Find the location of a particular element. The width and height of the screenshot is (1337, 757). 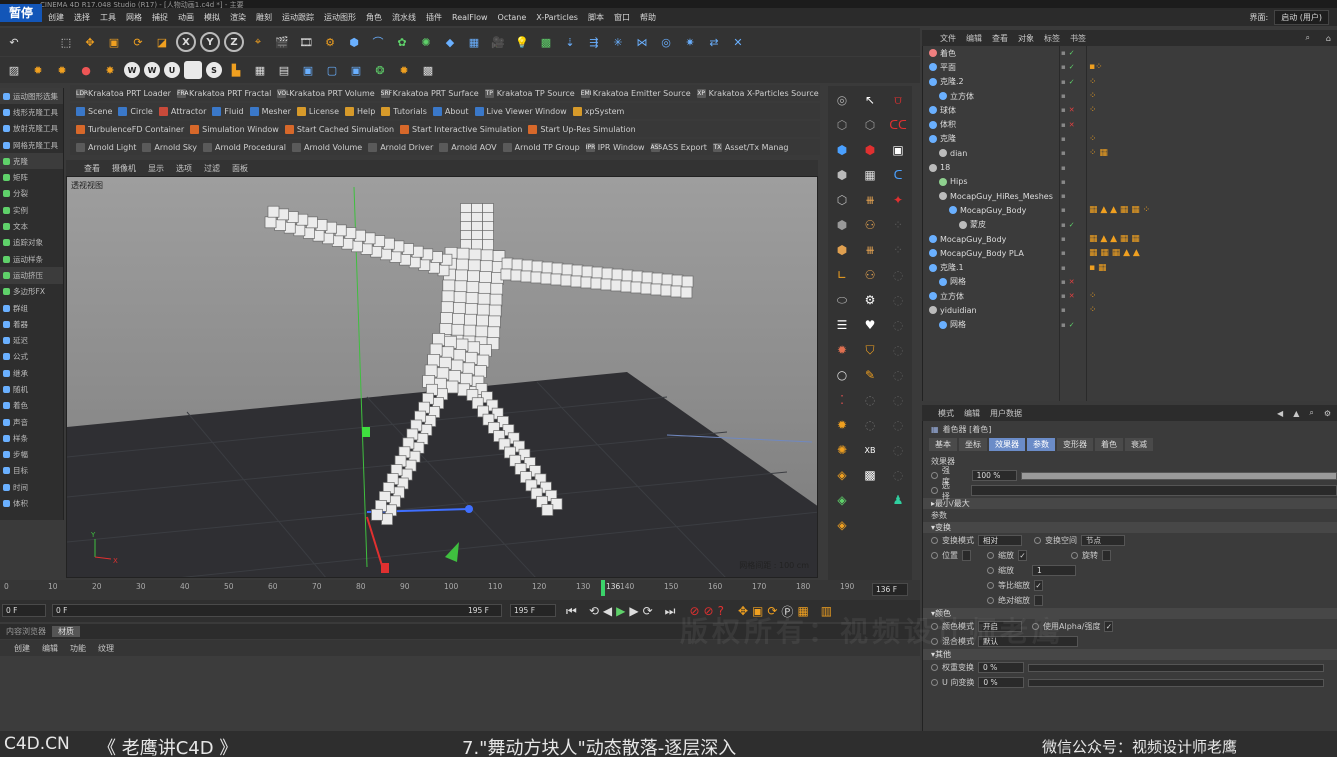

object-row: 着色 ▪ ✓ is located at coordinates (1130, 53).